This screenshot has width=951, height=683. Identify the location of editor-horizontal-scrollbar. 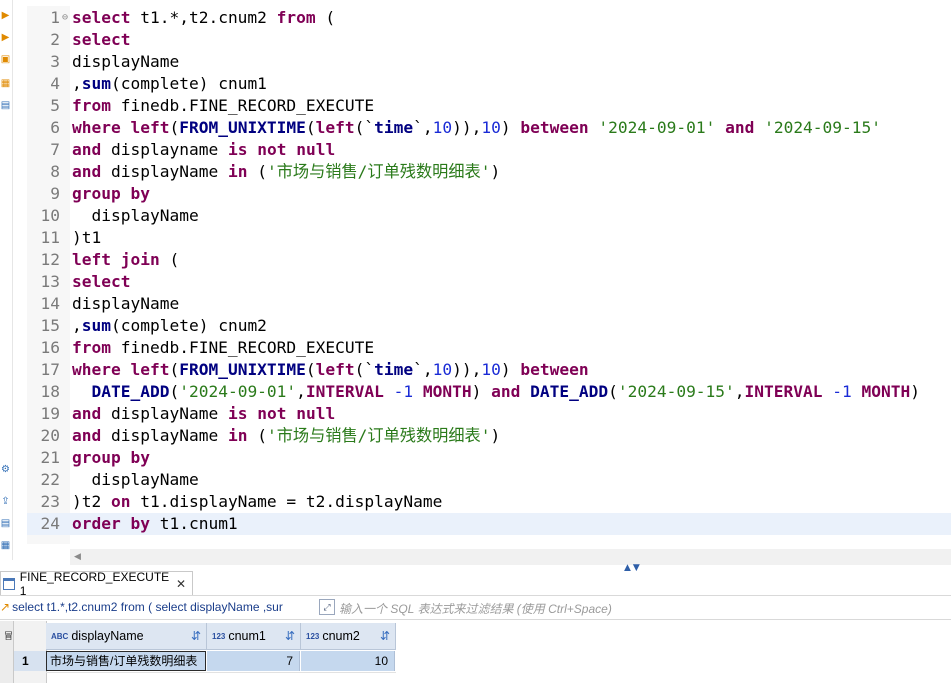
(510, 557).